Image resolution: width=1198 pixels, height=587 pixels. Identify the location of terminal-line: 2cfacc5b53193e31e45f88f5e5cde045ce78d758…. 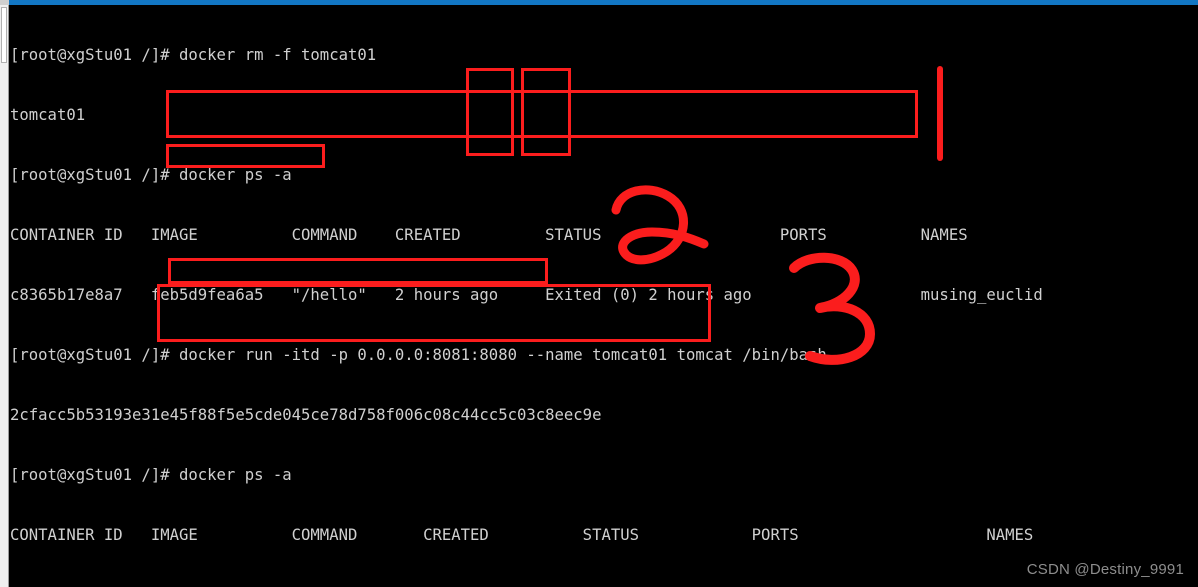
(306, 415).